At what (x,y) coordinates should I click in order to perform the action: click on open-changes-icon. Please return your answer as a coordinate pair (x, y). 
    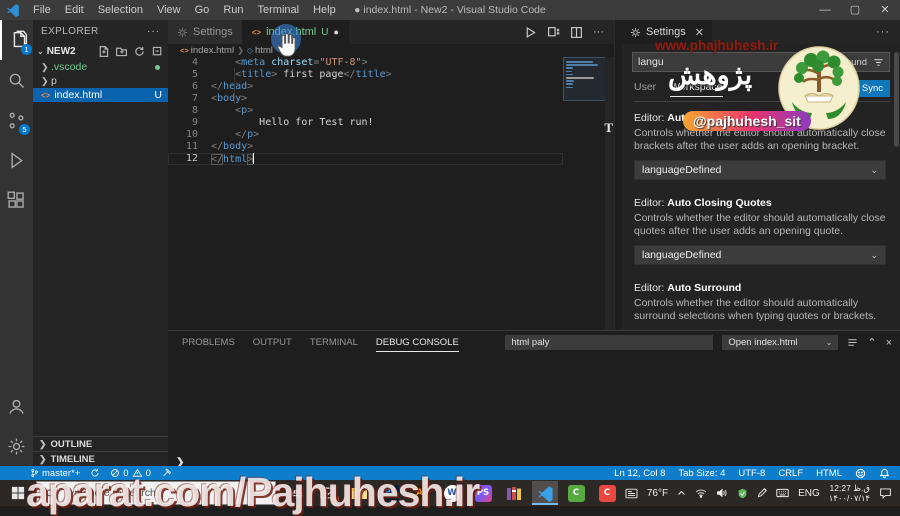
    Looking at the image, I should click on (553, 32).